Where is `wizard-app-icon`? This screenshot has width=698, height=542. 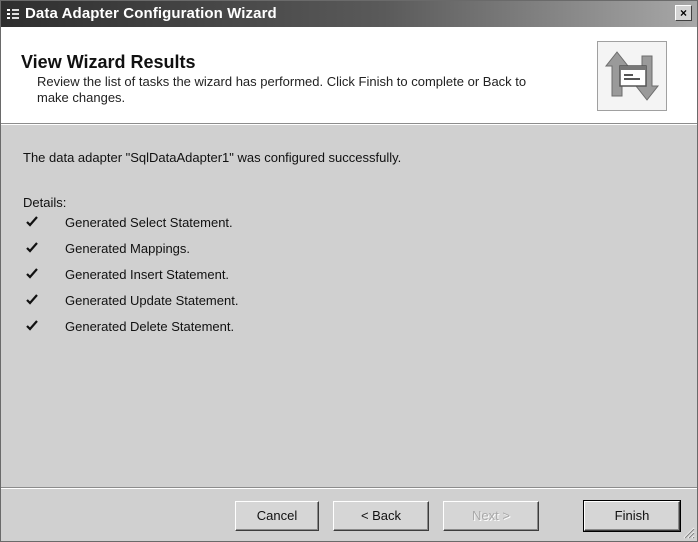
wizard-app-icon is located at coordinates (13, 14).